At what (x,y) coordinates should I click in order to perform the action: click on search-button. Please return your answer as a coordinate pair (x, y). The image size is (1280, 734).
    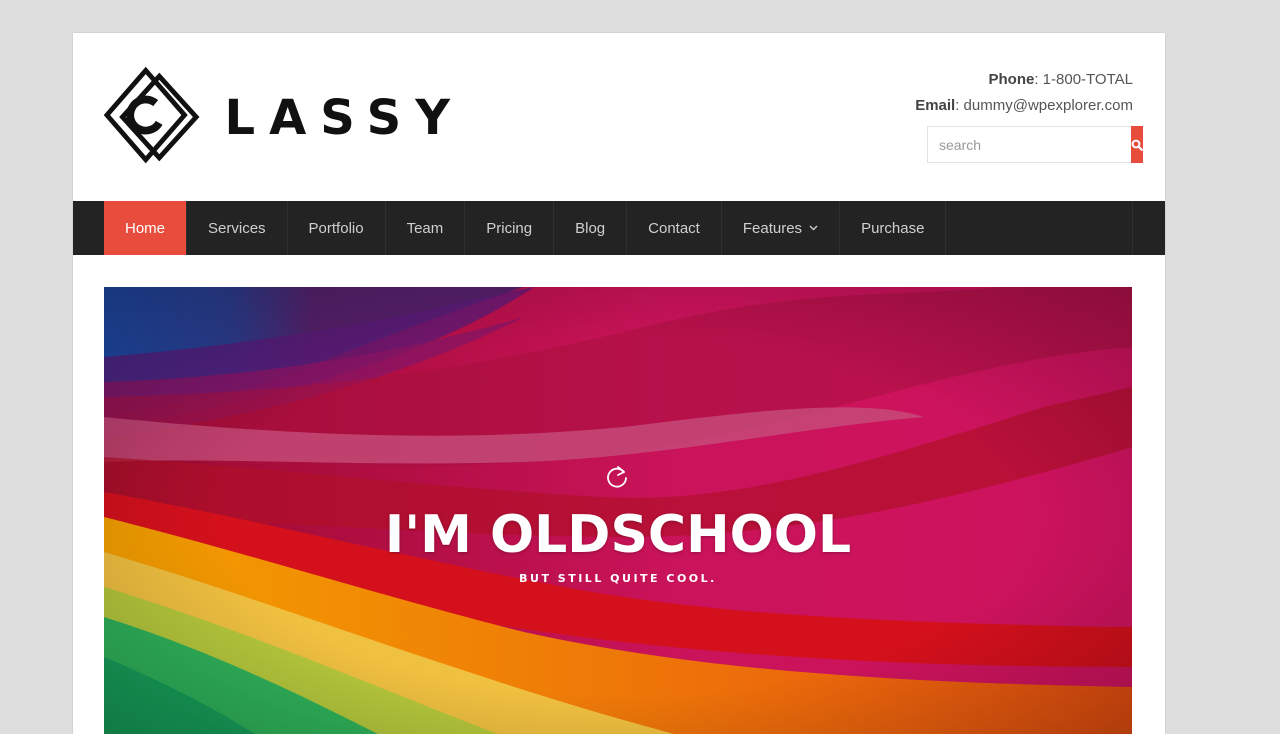
    Looking at the image, I should click on (1137, 144).